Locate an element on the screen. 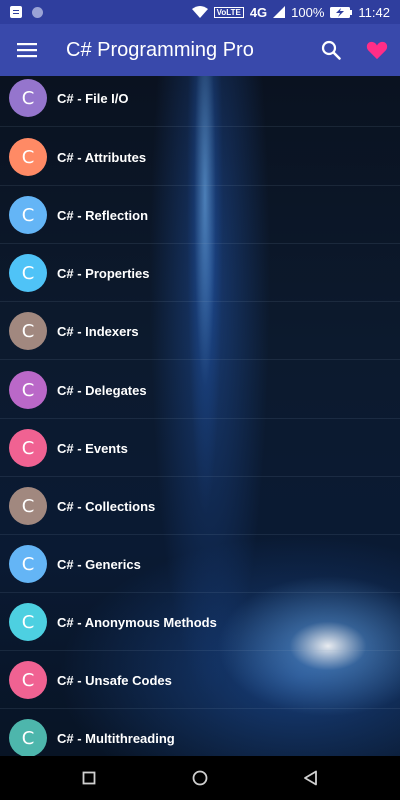 The image size is (400, 800). battery-percent: 100% is located at coordinates (308, 12).